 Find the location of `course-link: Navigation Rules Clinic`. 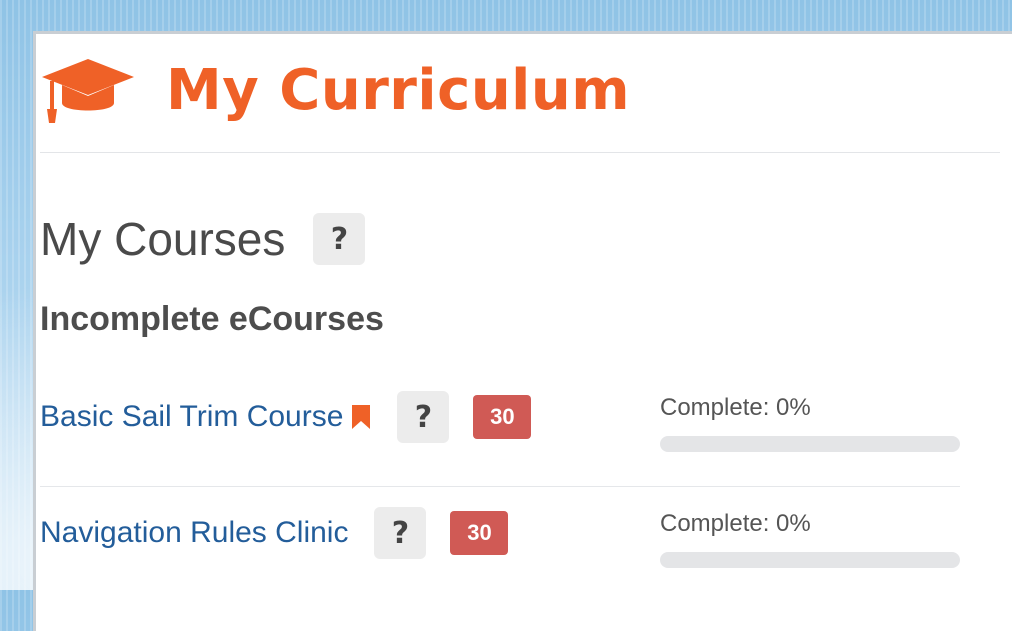

course-link: Navigation Rules Clinic is located at coordinates (194, 533).